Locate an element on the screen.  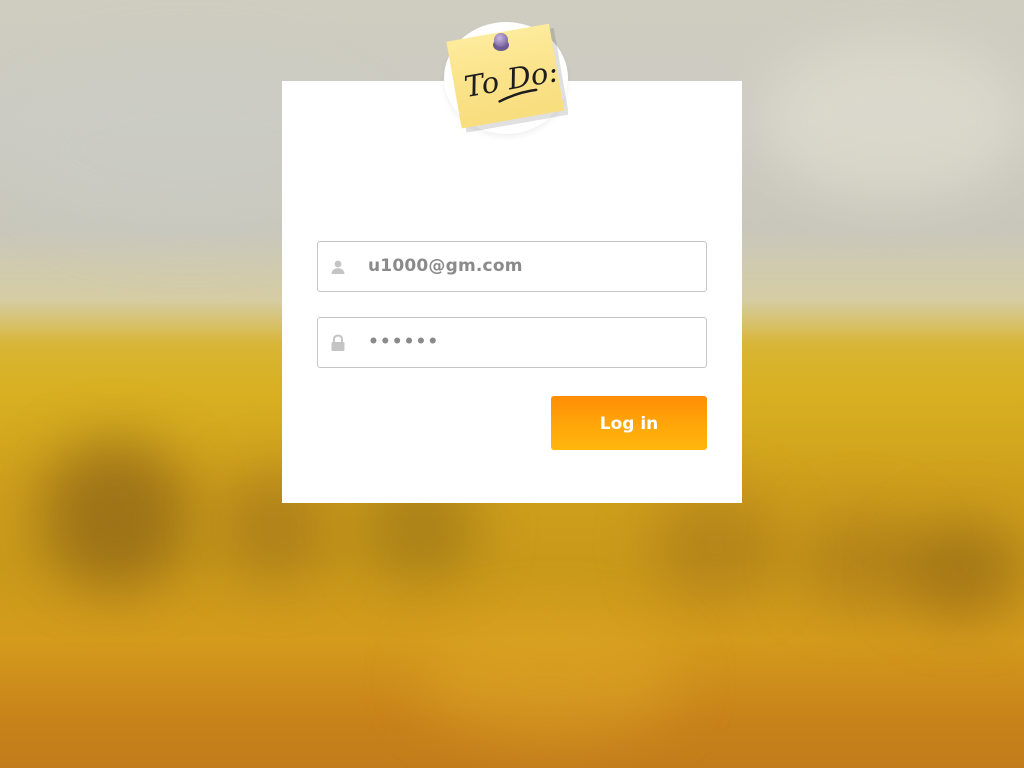
password-value: •••••• is located at coordinates (404, 342).